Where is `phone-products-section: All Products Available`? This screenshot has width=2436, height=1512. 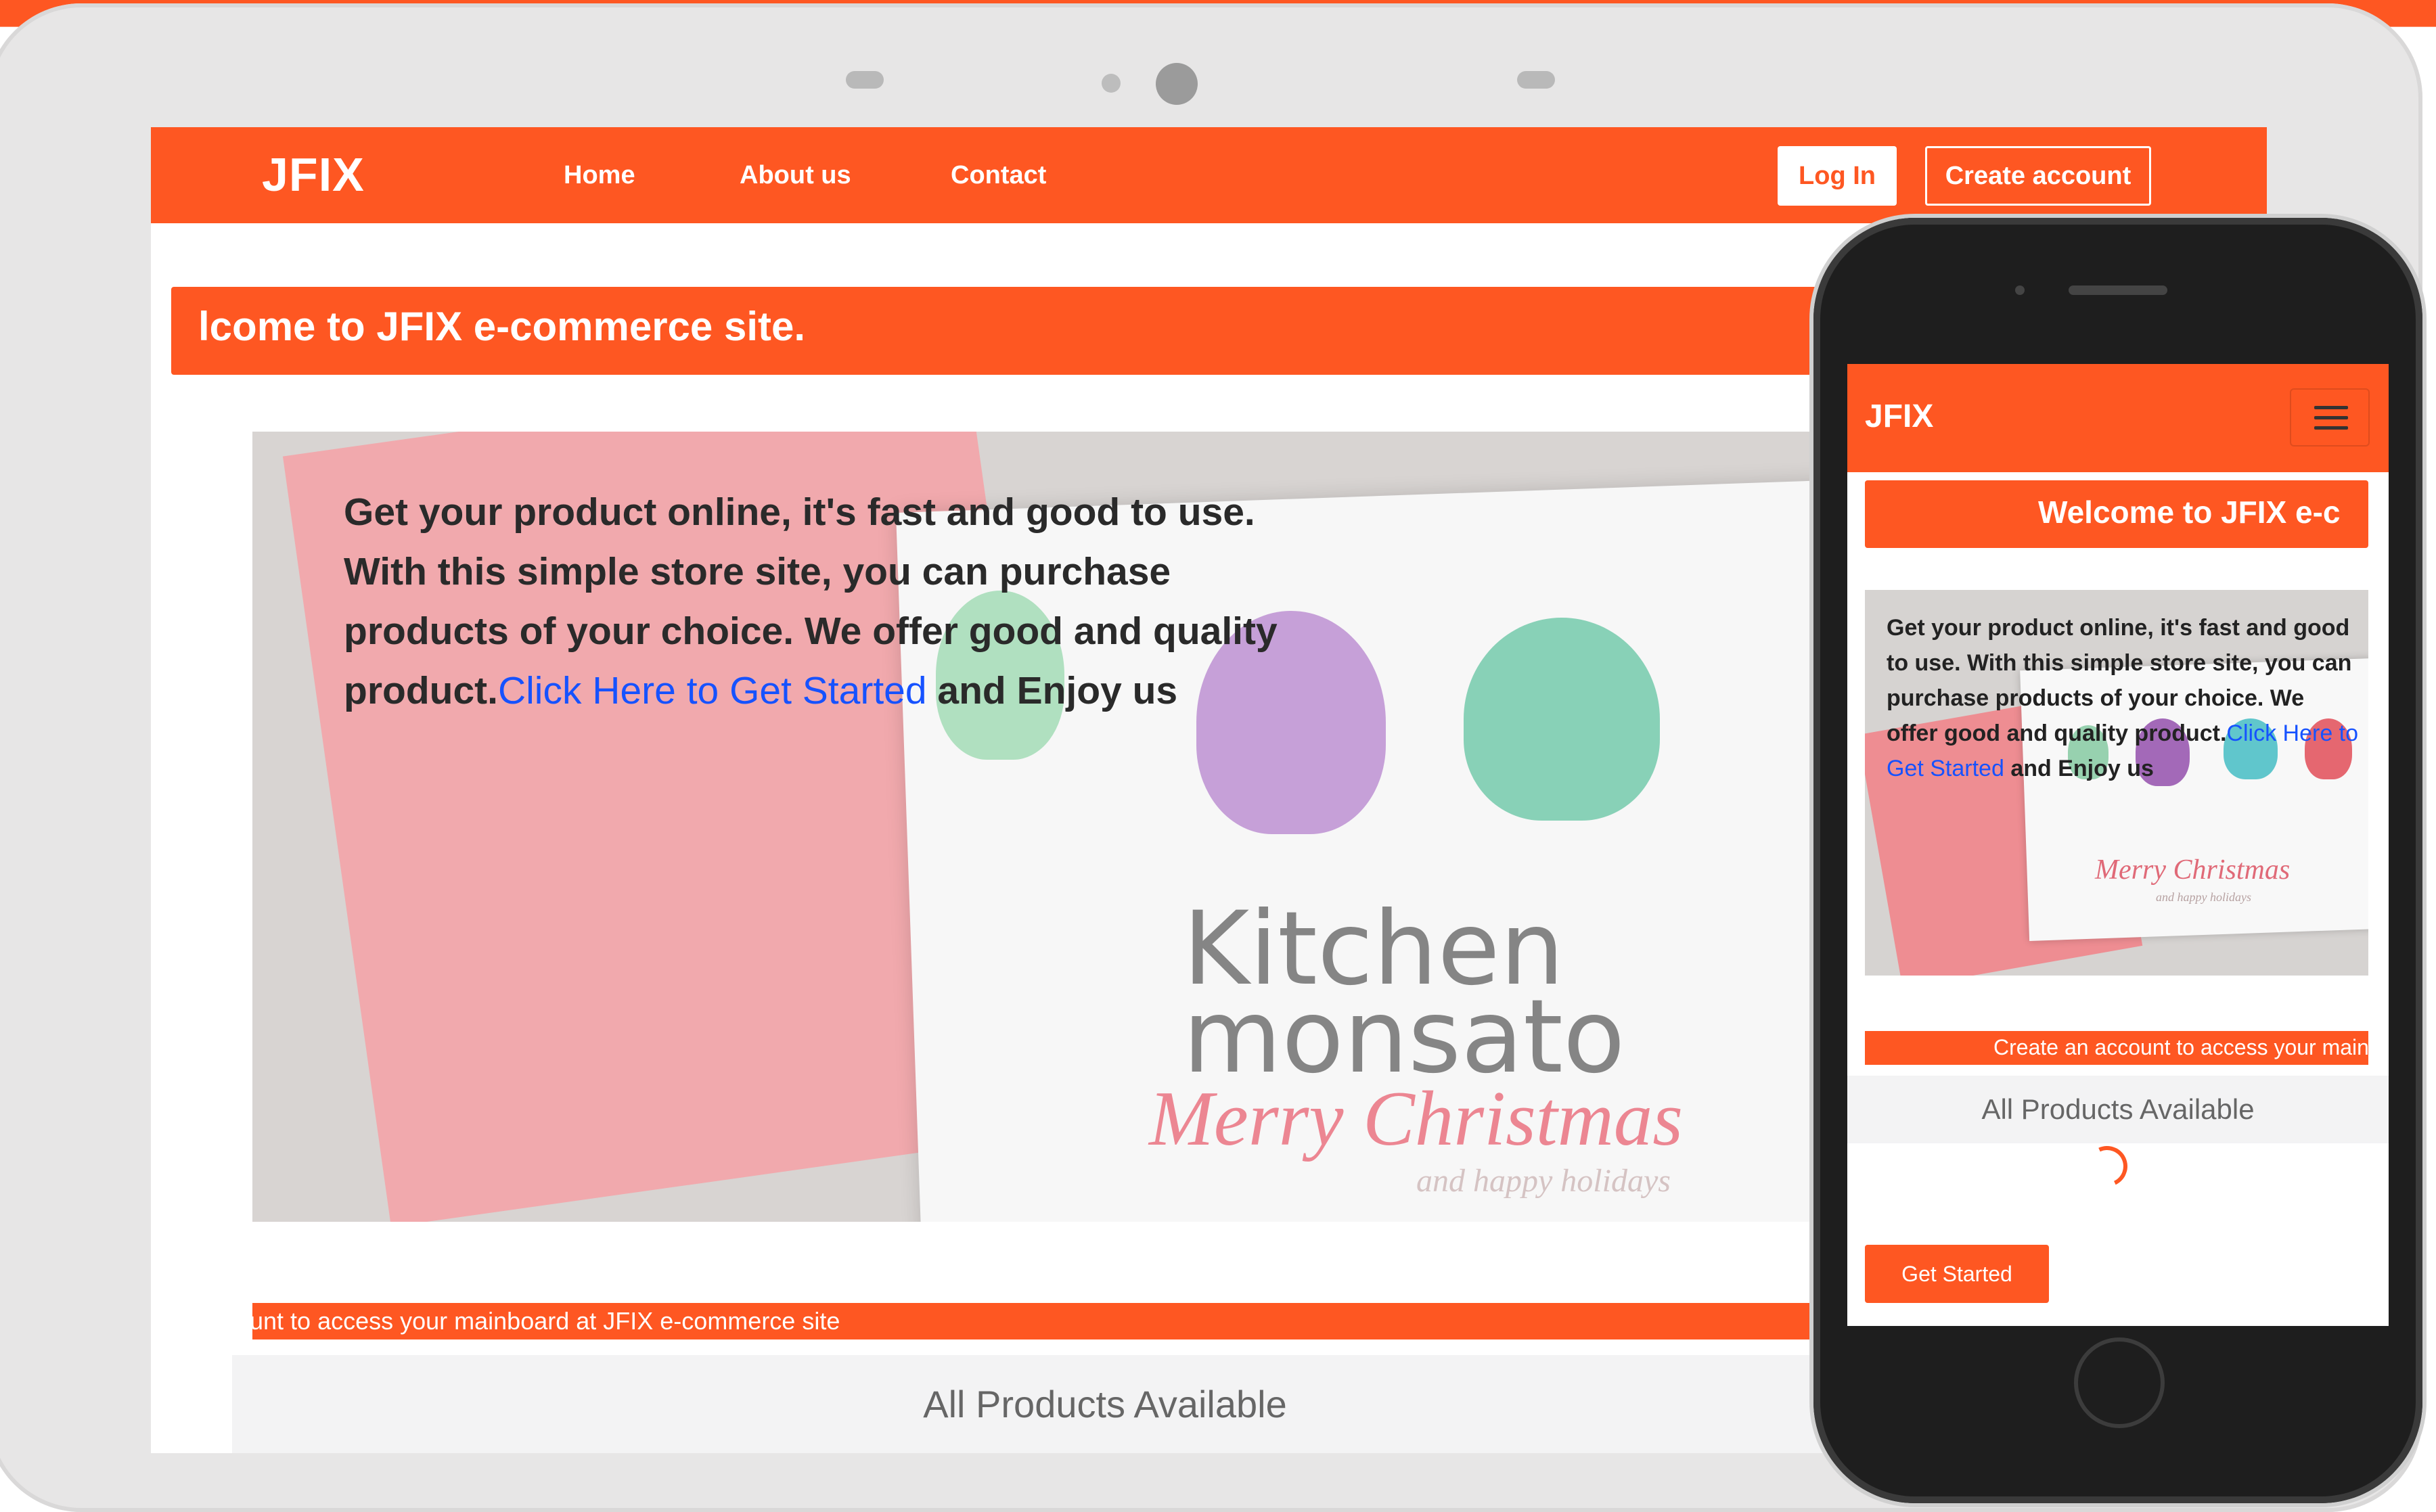
phone-products-section: All Products Available is located at coordinates (2118, 1110).